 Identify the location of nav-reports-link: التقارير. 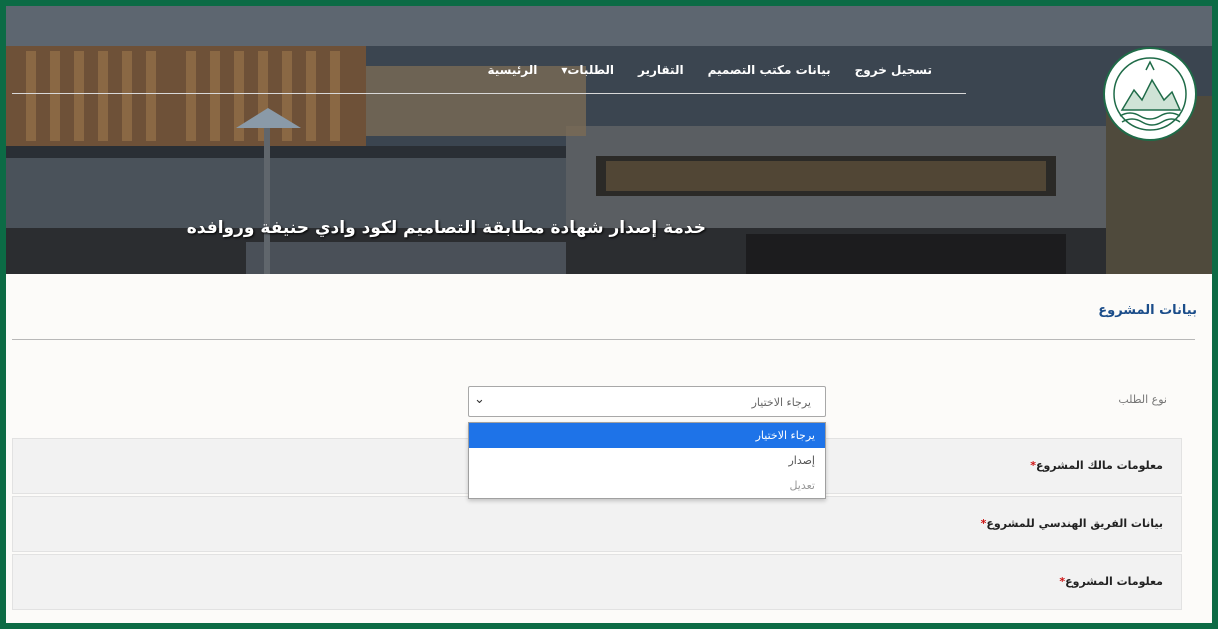
(661, 70).